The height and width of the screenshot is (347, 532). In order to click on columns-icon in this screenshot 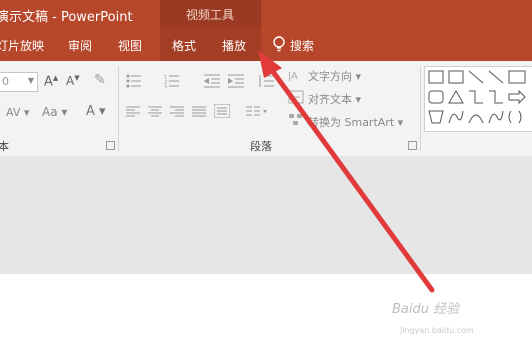, I will do `click(257, 112)`.